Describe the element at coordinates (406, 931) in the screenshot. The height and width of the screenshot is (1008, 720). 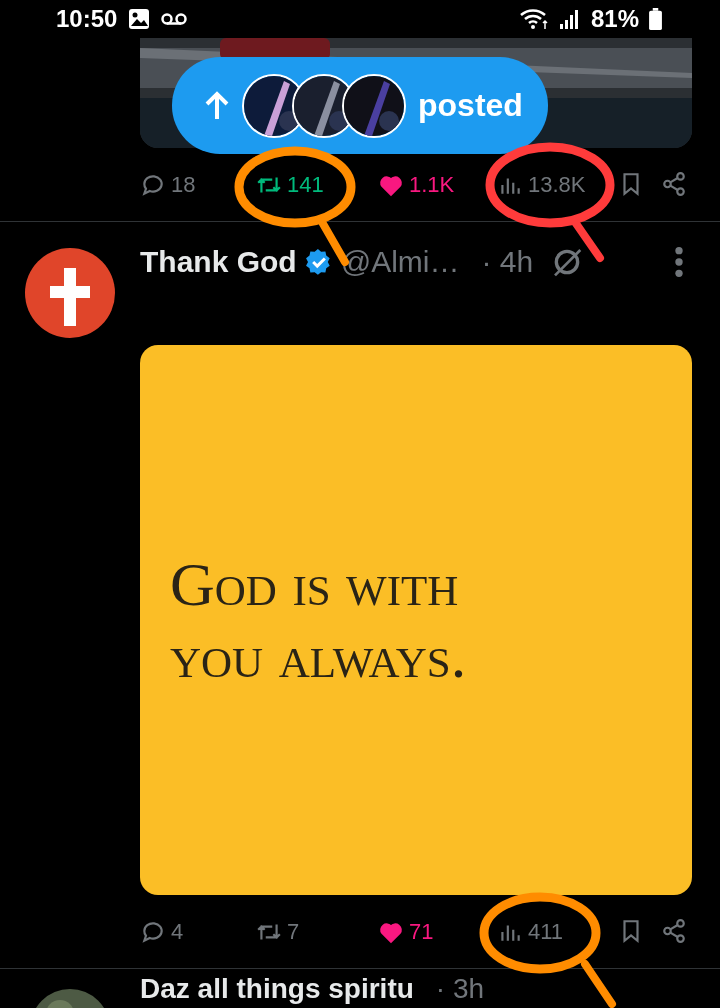
I see `like-button: 71` at that location.